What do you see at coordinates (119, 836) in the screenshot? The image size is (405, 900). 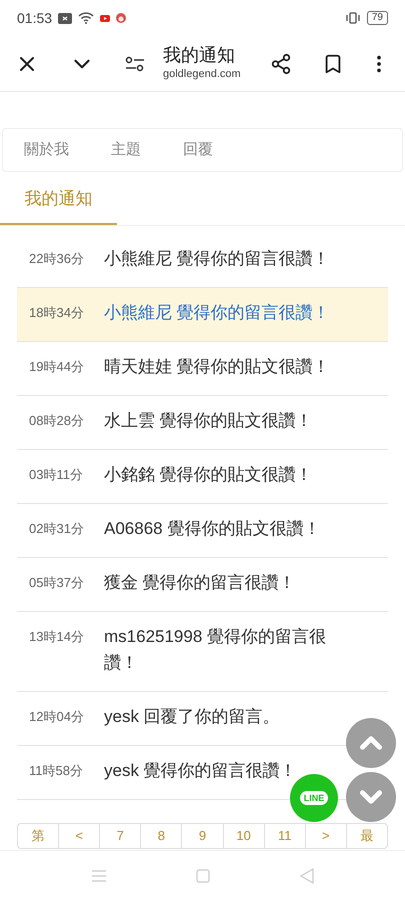 I see `page-button: 7` at bounding box center [119, 836].